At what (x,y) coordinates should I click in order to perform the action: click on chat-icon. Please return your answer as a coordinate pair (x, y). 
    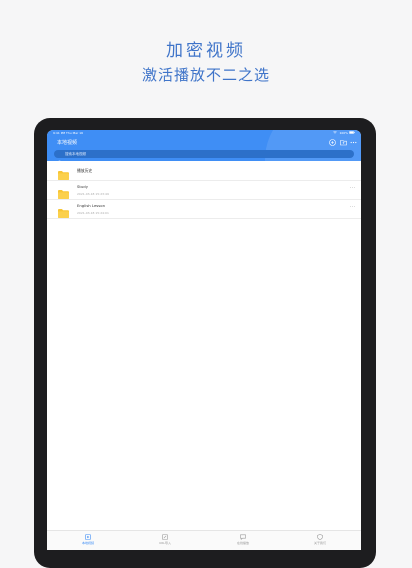
    Looking at the image, I should click on (243, 537).